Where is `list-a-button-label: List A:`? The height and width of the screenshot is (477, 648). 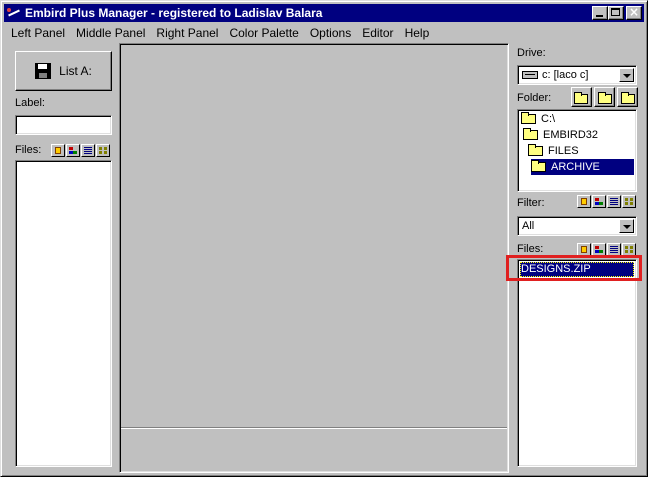
list-a-button-label: List A: is located at coordinates (75, 71).